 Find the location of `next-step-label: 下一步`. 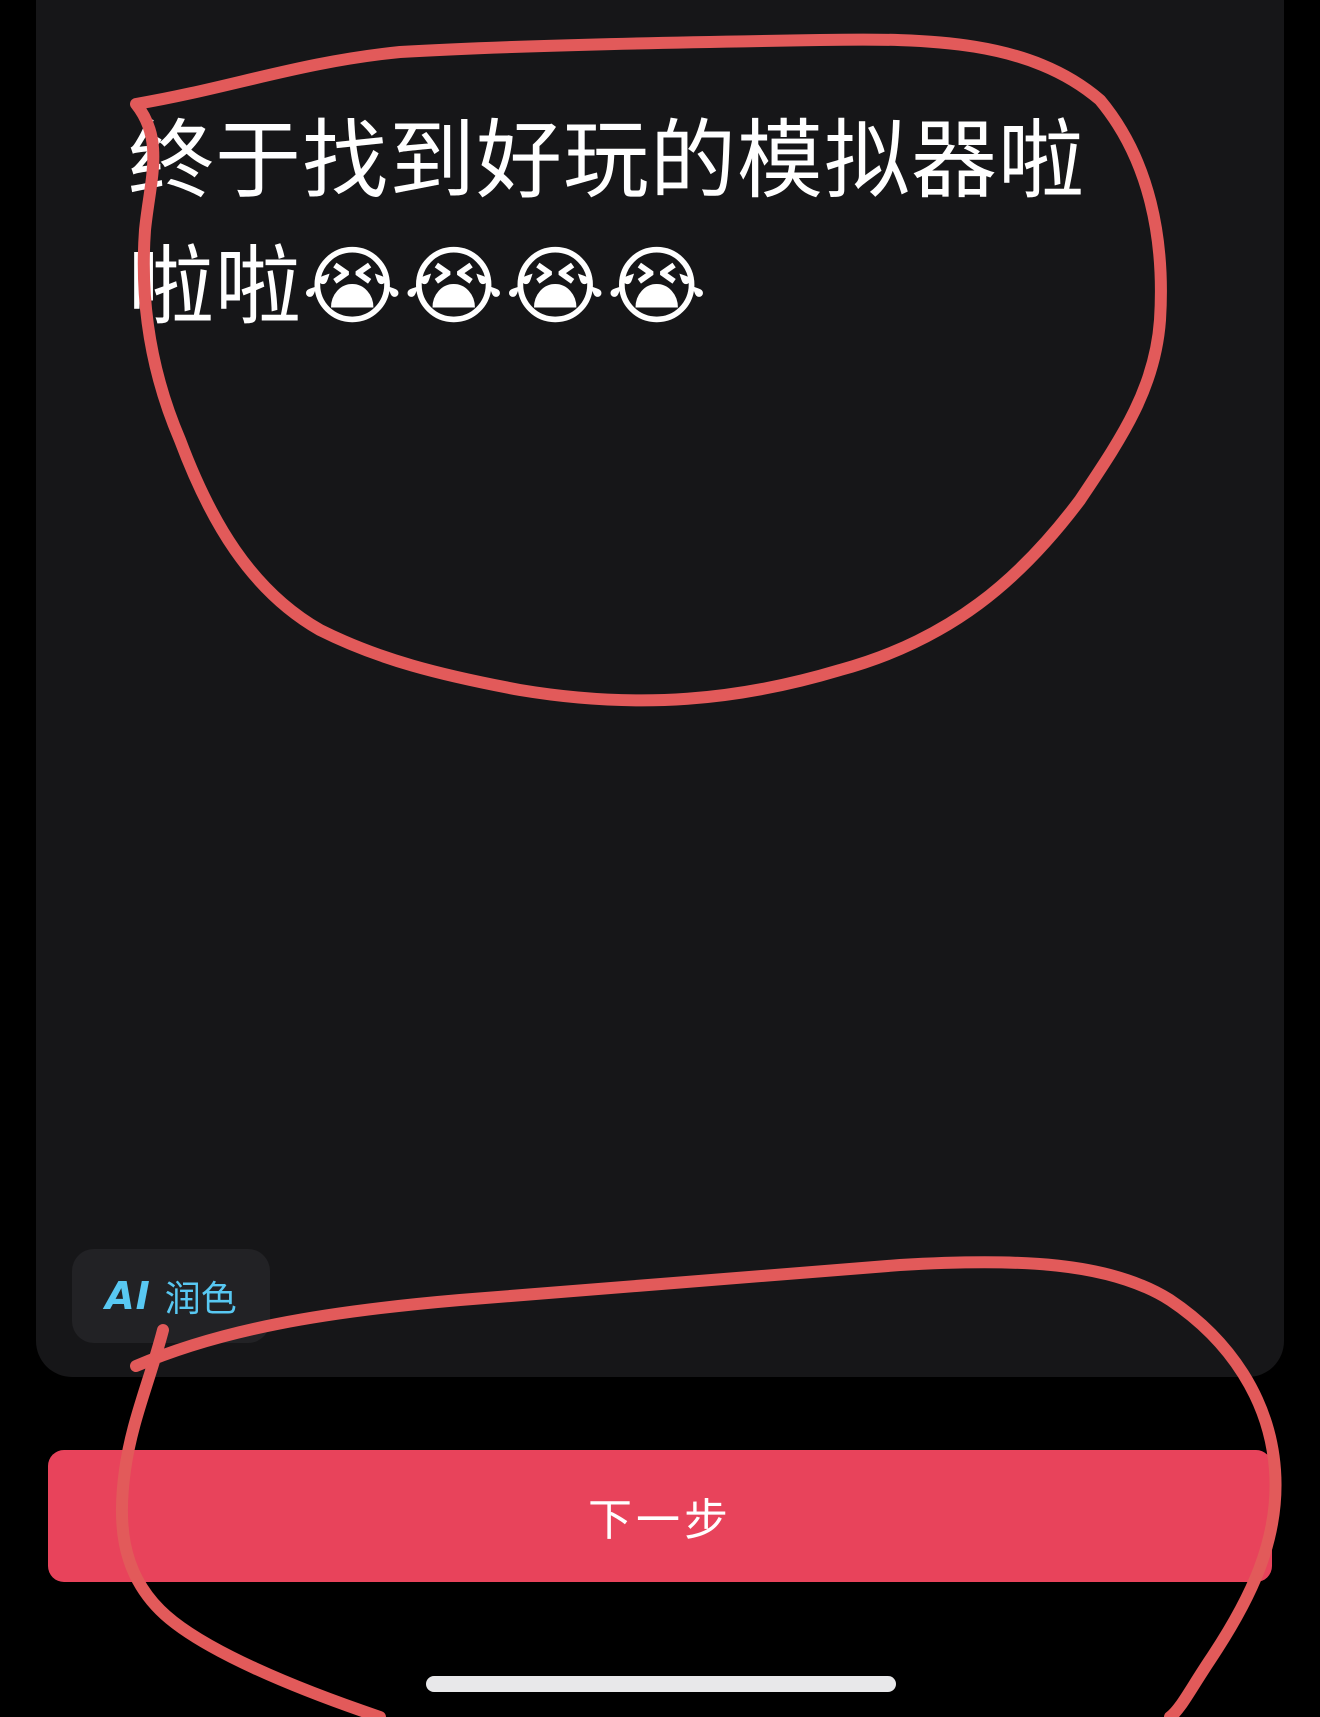

next-step-label: 下一步 is located at coordinates (660, 1520).